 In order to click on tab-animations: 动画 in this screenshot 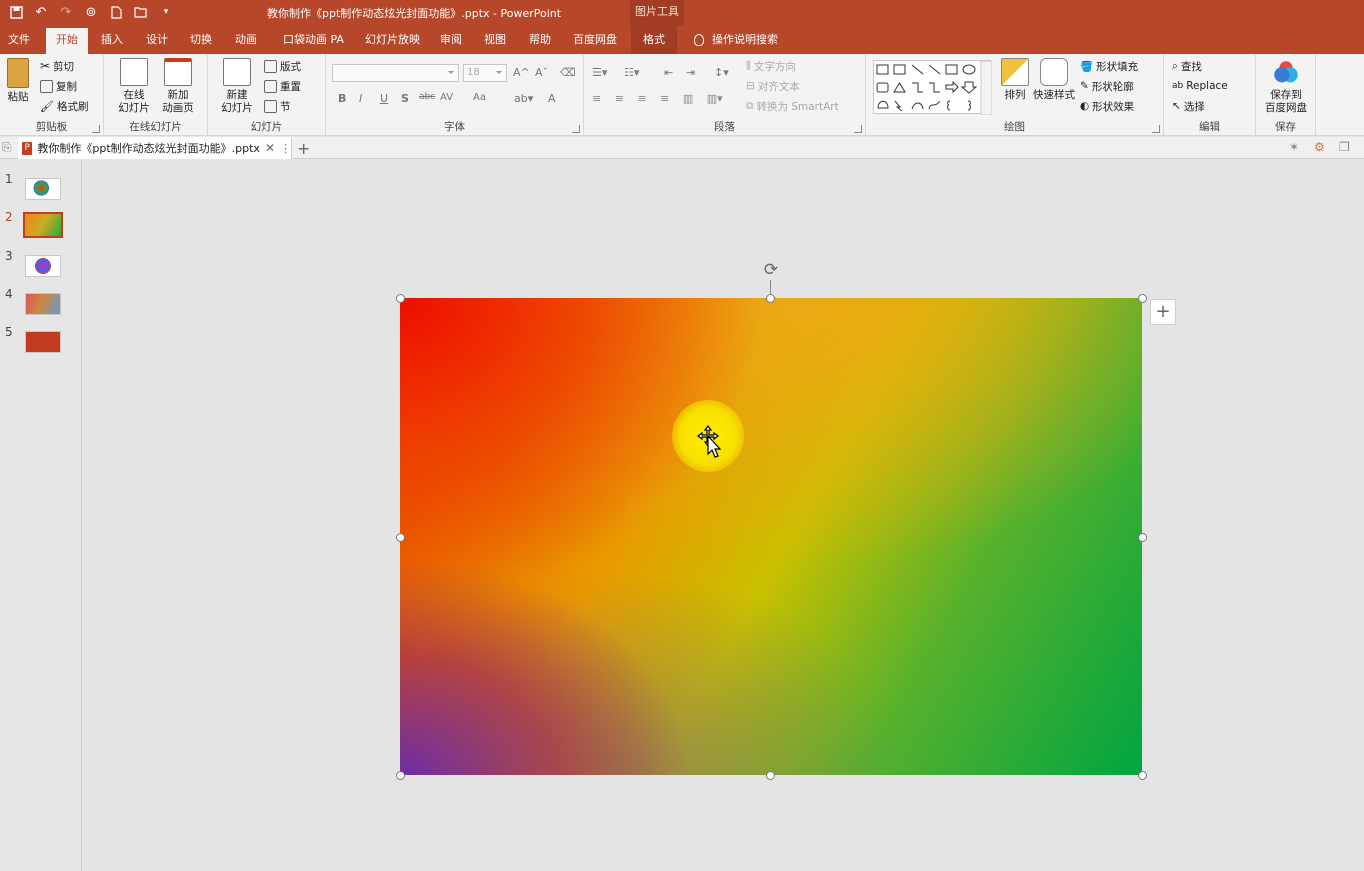, I will do `click(246, 40)`.